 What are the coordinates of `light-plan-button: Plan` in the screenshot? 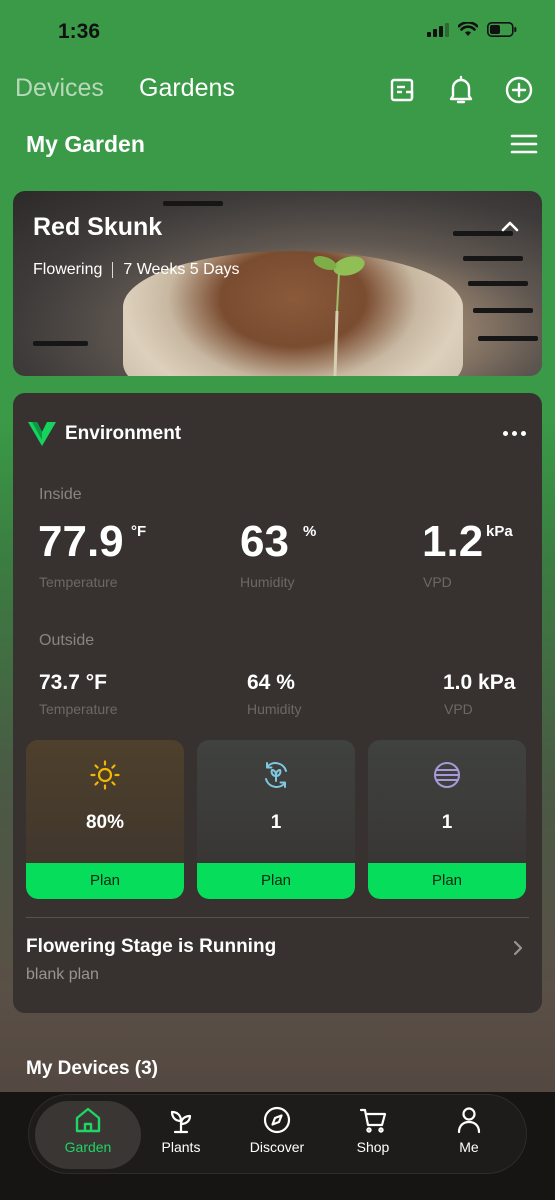 It's located at (105, 881).